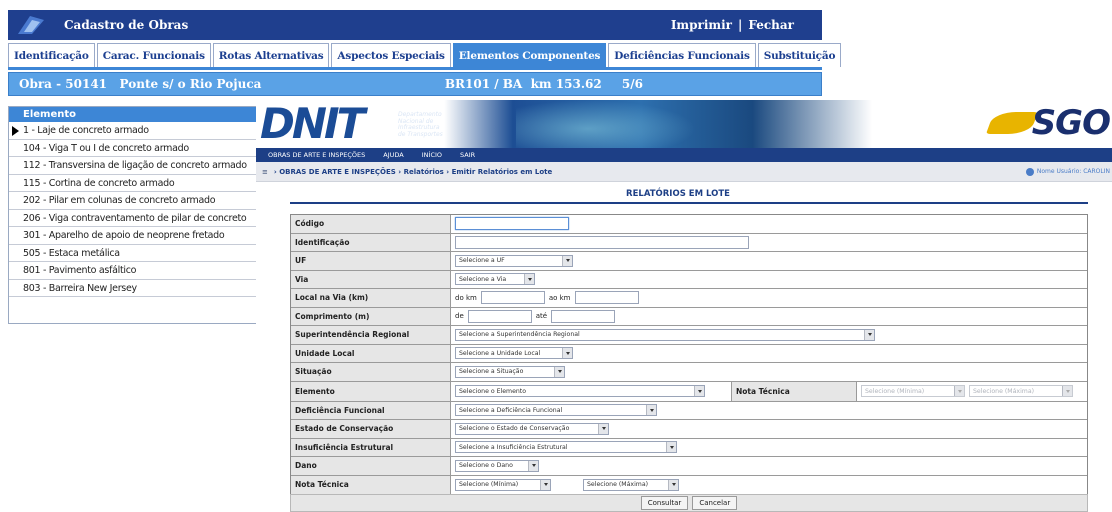 Image resolution: width=1112 pixels, height=512 pixels. I want to click on tab-identificacao: Identificação, so click(51, 55).